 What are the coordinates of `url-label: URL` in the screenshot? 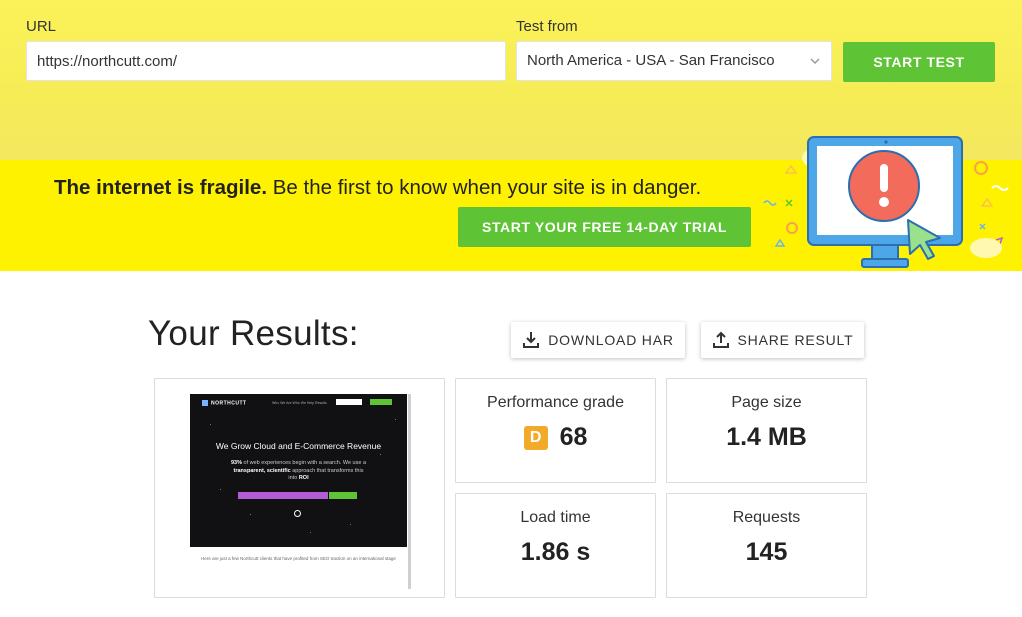 It's located at (41, 26).